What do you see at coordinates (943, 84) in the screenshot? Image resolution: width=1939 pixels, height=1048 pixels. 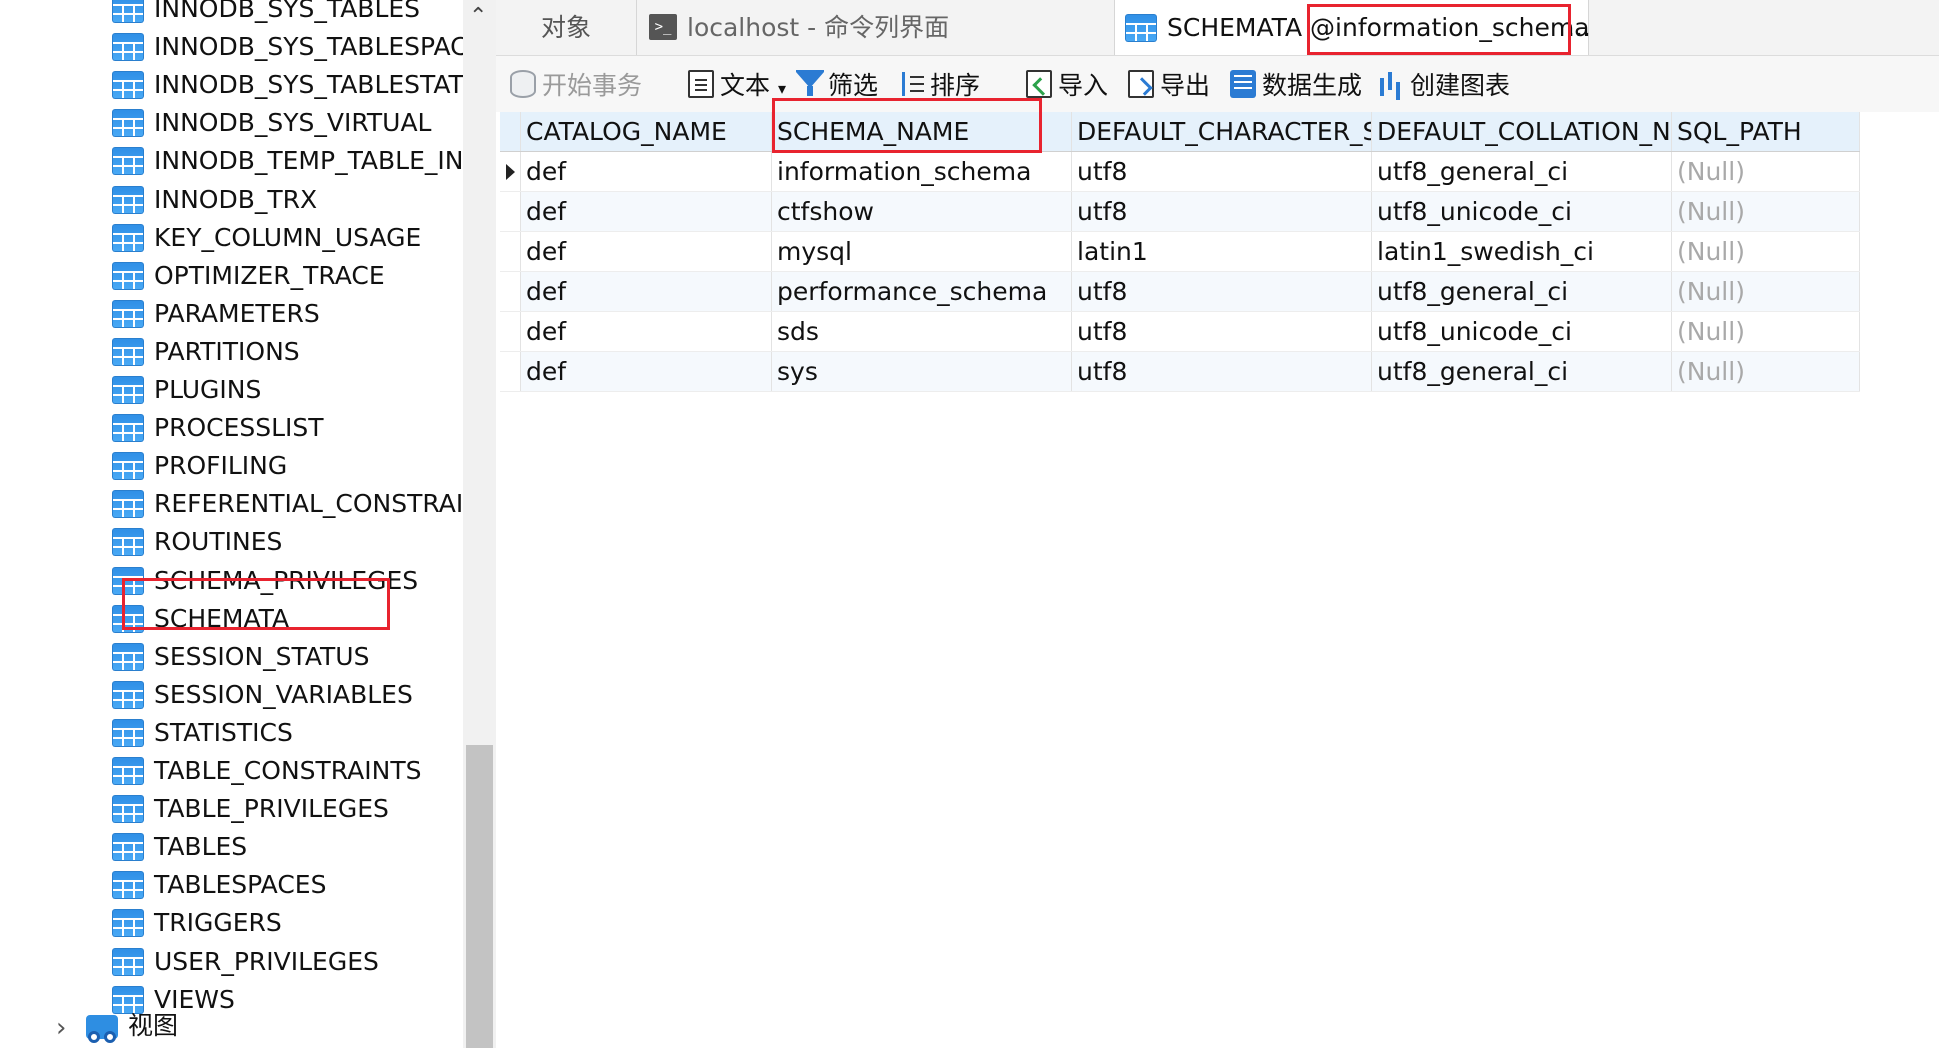 I see `sort-button: 排序` at bounding box center [943, 84].